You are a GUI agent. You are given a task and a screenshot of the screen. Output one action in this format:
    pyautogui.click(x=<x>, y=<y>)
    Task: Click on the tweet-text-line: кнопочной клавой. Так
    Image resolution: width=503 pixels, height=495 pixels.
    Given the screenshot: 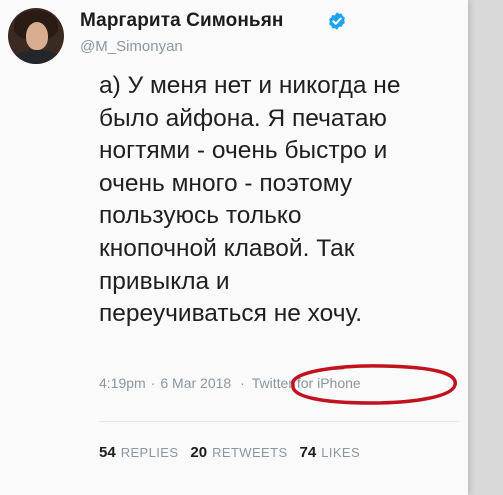 What is the action you would take?
    pyautogui.click(x=227, y=248)
    